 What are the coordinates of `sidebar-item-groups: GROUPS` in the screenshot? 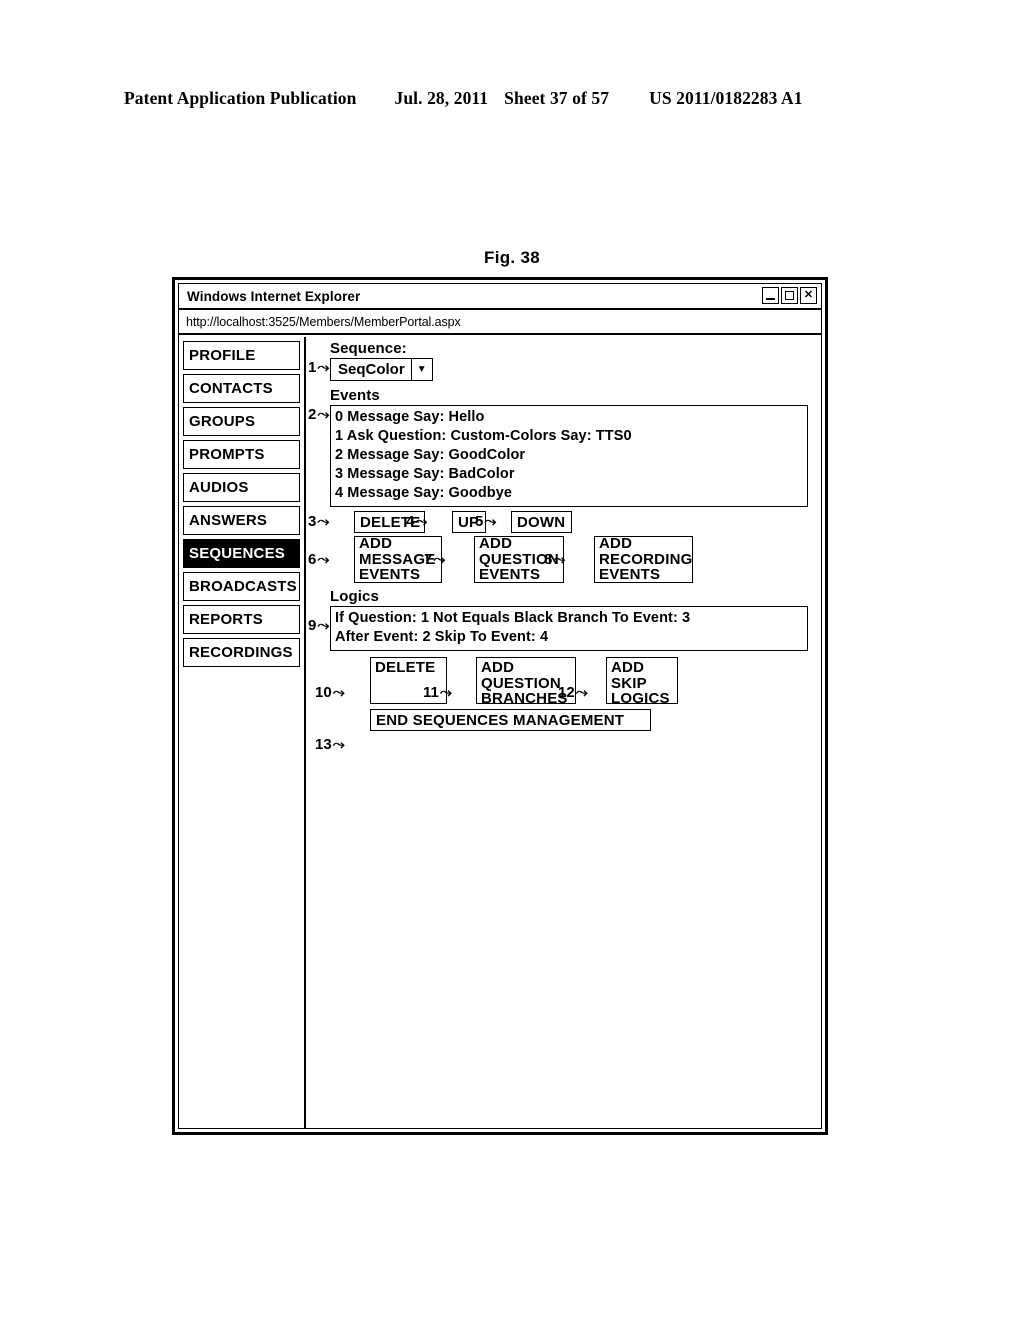 It's located at (241, 421).